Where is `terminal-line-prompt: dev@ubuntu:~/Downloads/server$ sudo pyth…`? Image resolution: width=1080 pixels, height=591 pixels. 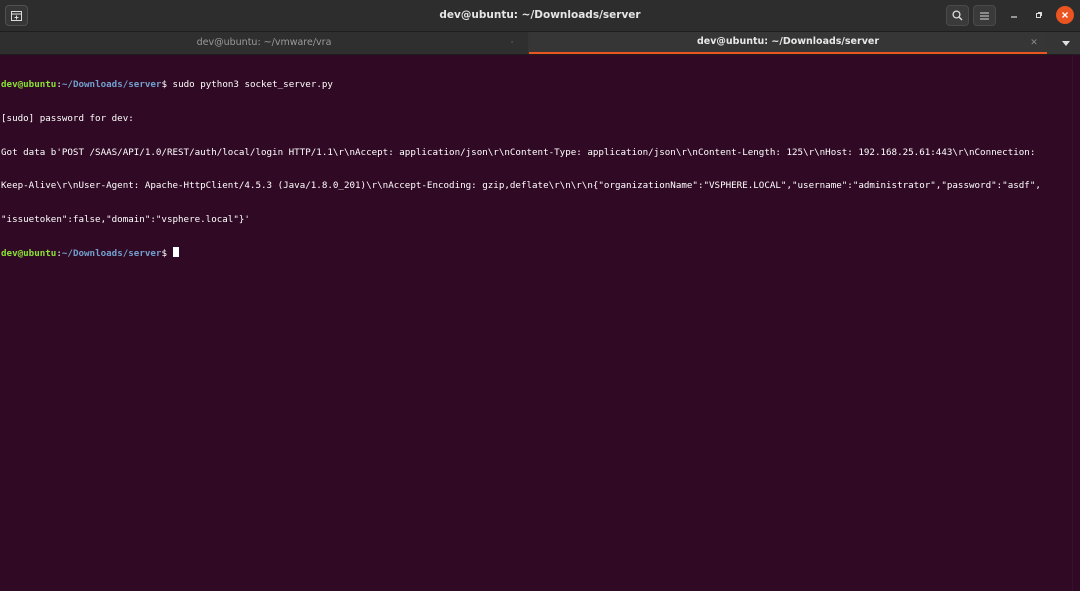
terminal-line-prompt: dev@ubuntu:~/Downloads/server$ sudo pyth… is located at coordinates (536, 84).